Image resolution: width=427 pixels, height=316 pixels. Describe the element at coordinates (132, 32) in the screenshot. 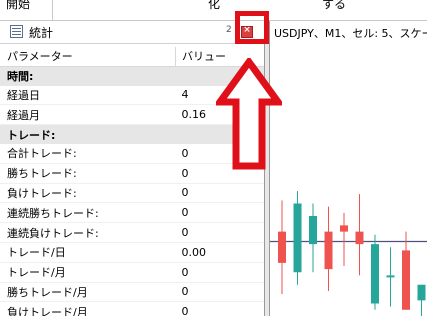

I see `statistics-panel-header: 統計 2 ×` at that location.